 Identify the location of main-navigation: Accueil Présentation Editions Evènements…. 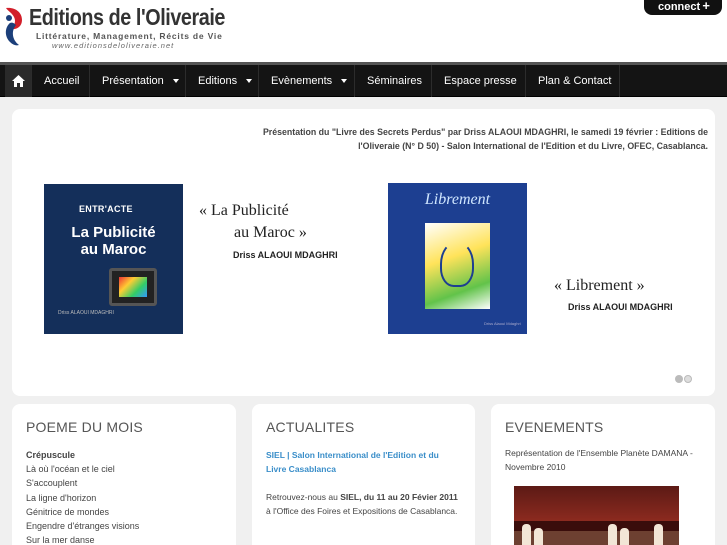
(363, 79).